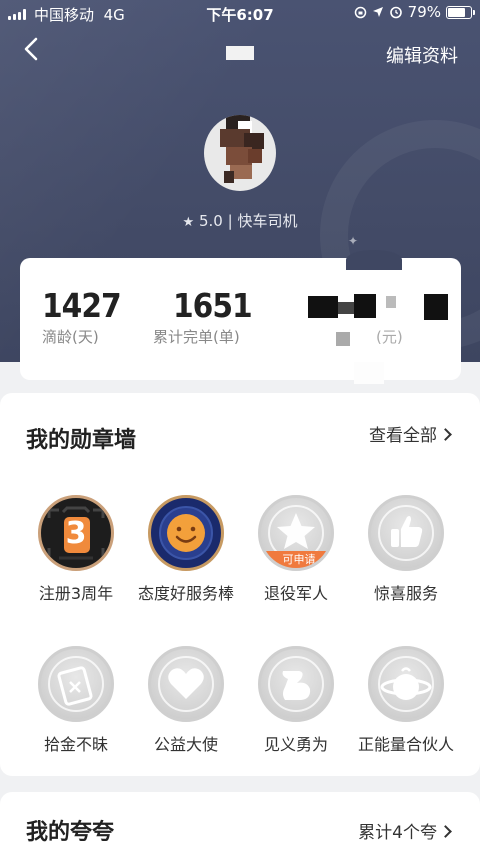 This screenshot has height=854, width=480. Describe the element at coordinates (360, 12) in the screenshot. I see `rotation-lock-icon` at that location.